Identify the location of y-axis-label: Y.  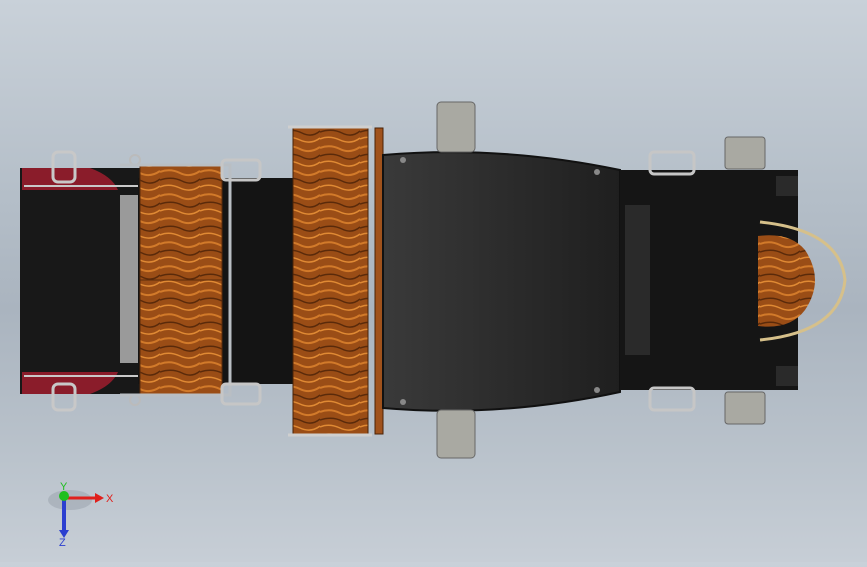
(64, 487).